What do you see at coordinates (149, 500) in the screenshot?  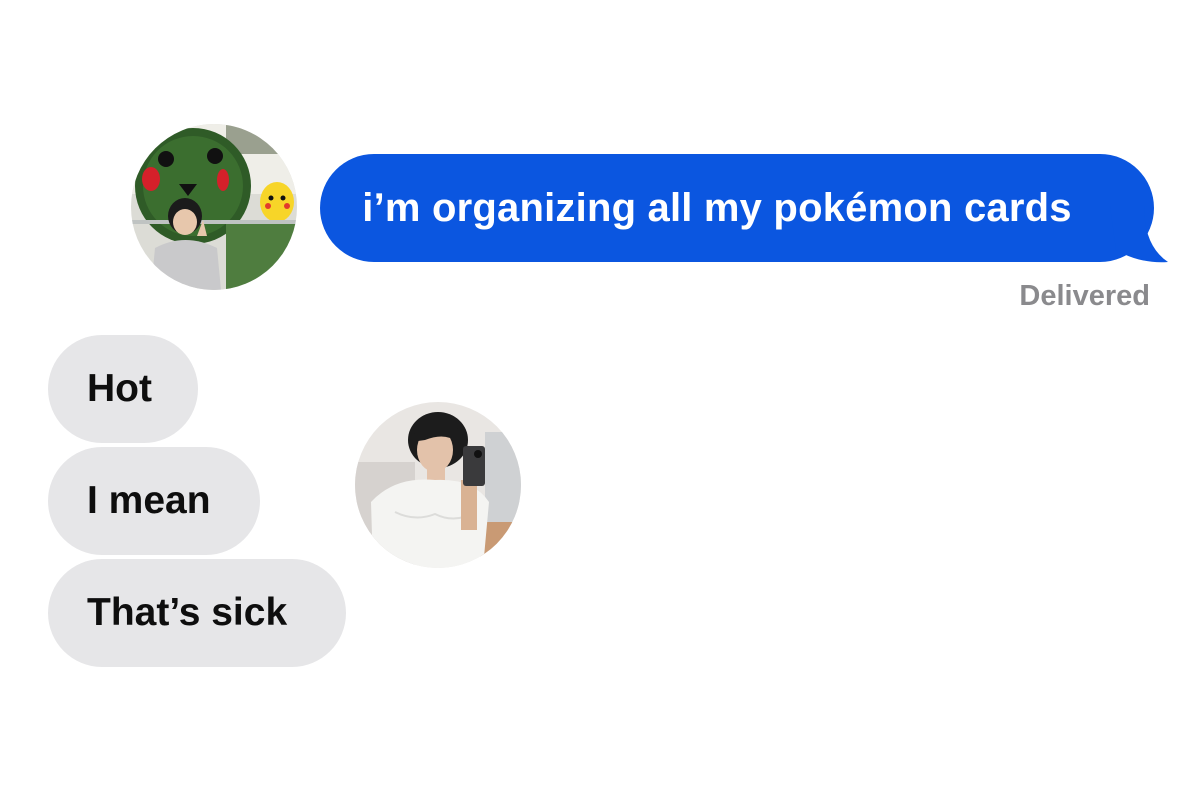 I see `incoming-message-text: I mean` at bounding box center [149, 500].